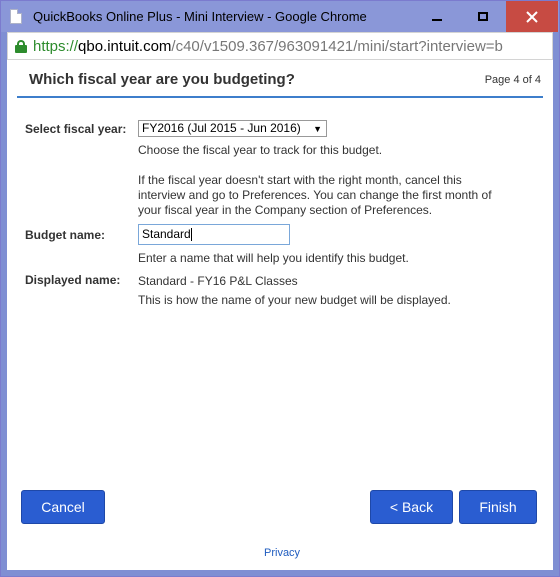 This screenshot has width=560, height=577. I want to click on page-title: Which fiscal year are you budgeting?, so click(162, 79).